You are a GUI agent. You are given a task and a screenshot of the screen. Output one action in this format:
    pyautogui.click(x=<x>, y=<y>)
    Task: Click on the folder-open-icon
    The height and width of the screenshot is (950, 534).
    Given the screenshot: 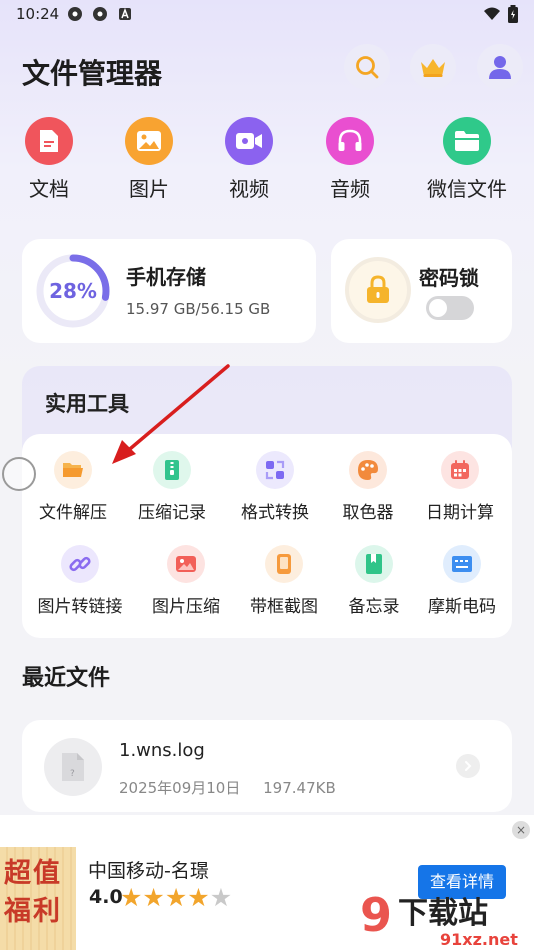 What is the action you would take?
    pyautogui.click(x=73, y=470)
    